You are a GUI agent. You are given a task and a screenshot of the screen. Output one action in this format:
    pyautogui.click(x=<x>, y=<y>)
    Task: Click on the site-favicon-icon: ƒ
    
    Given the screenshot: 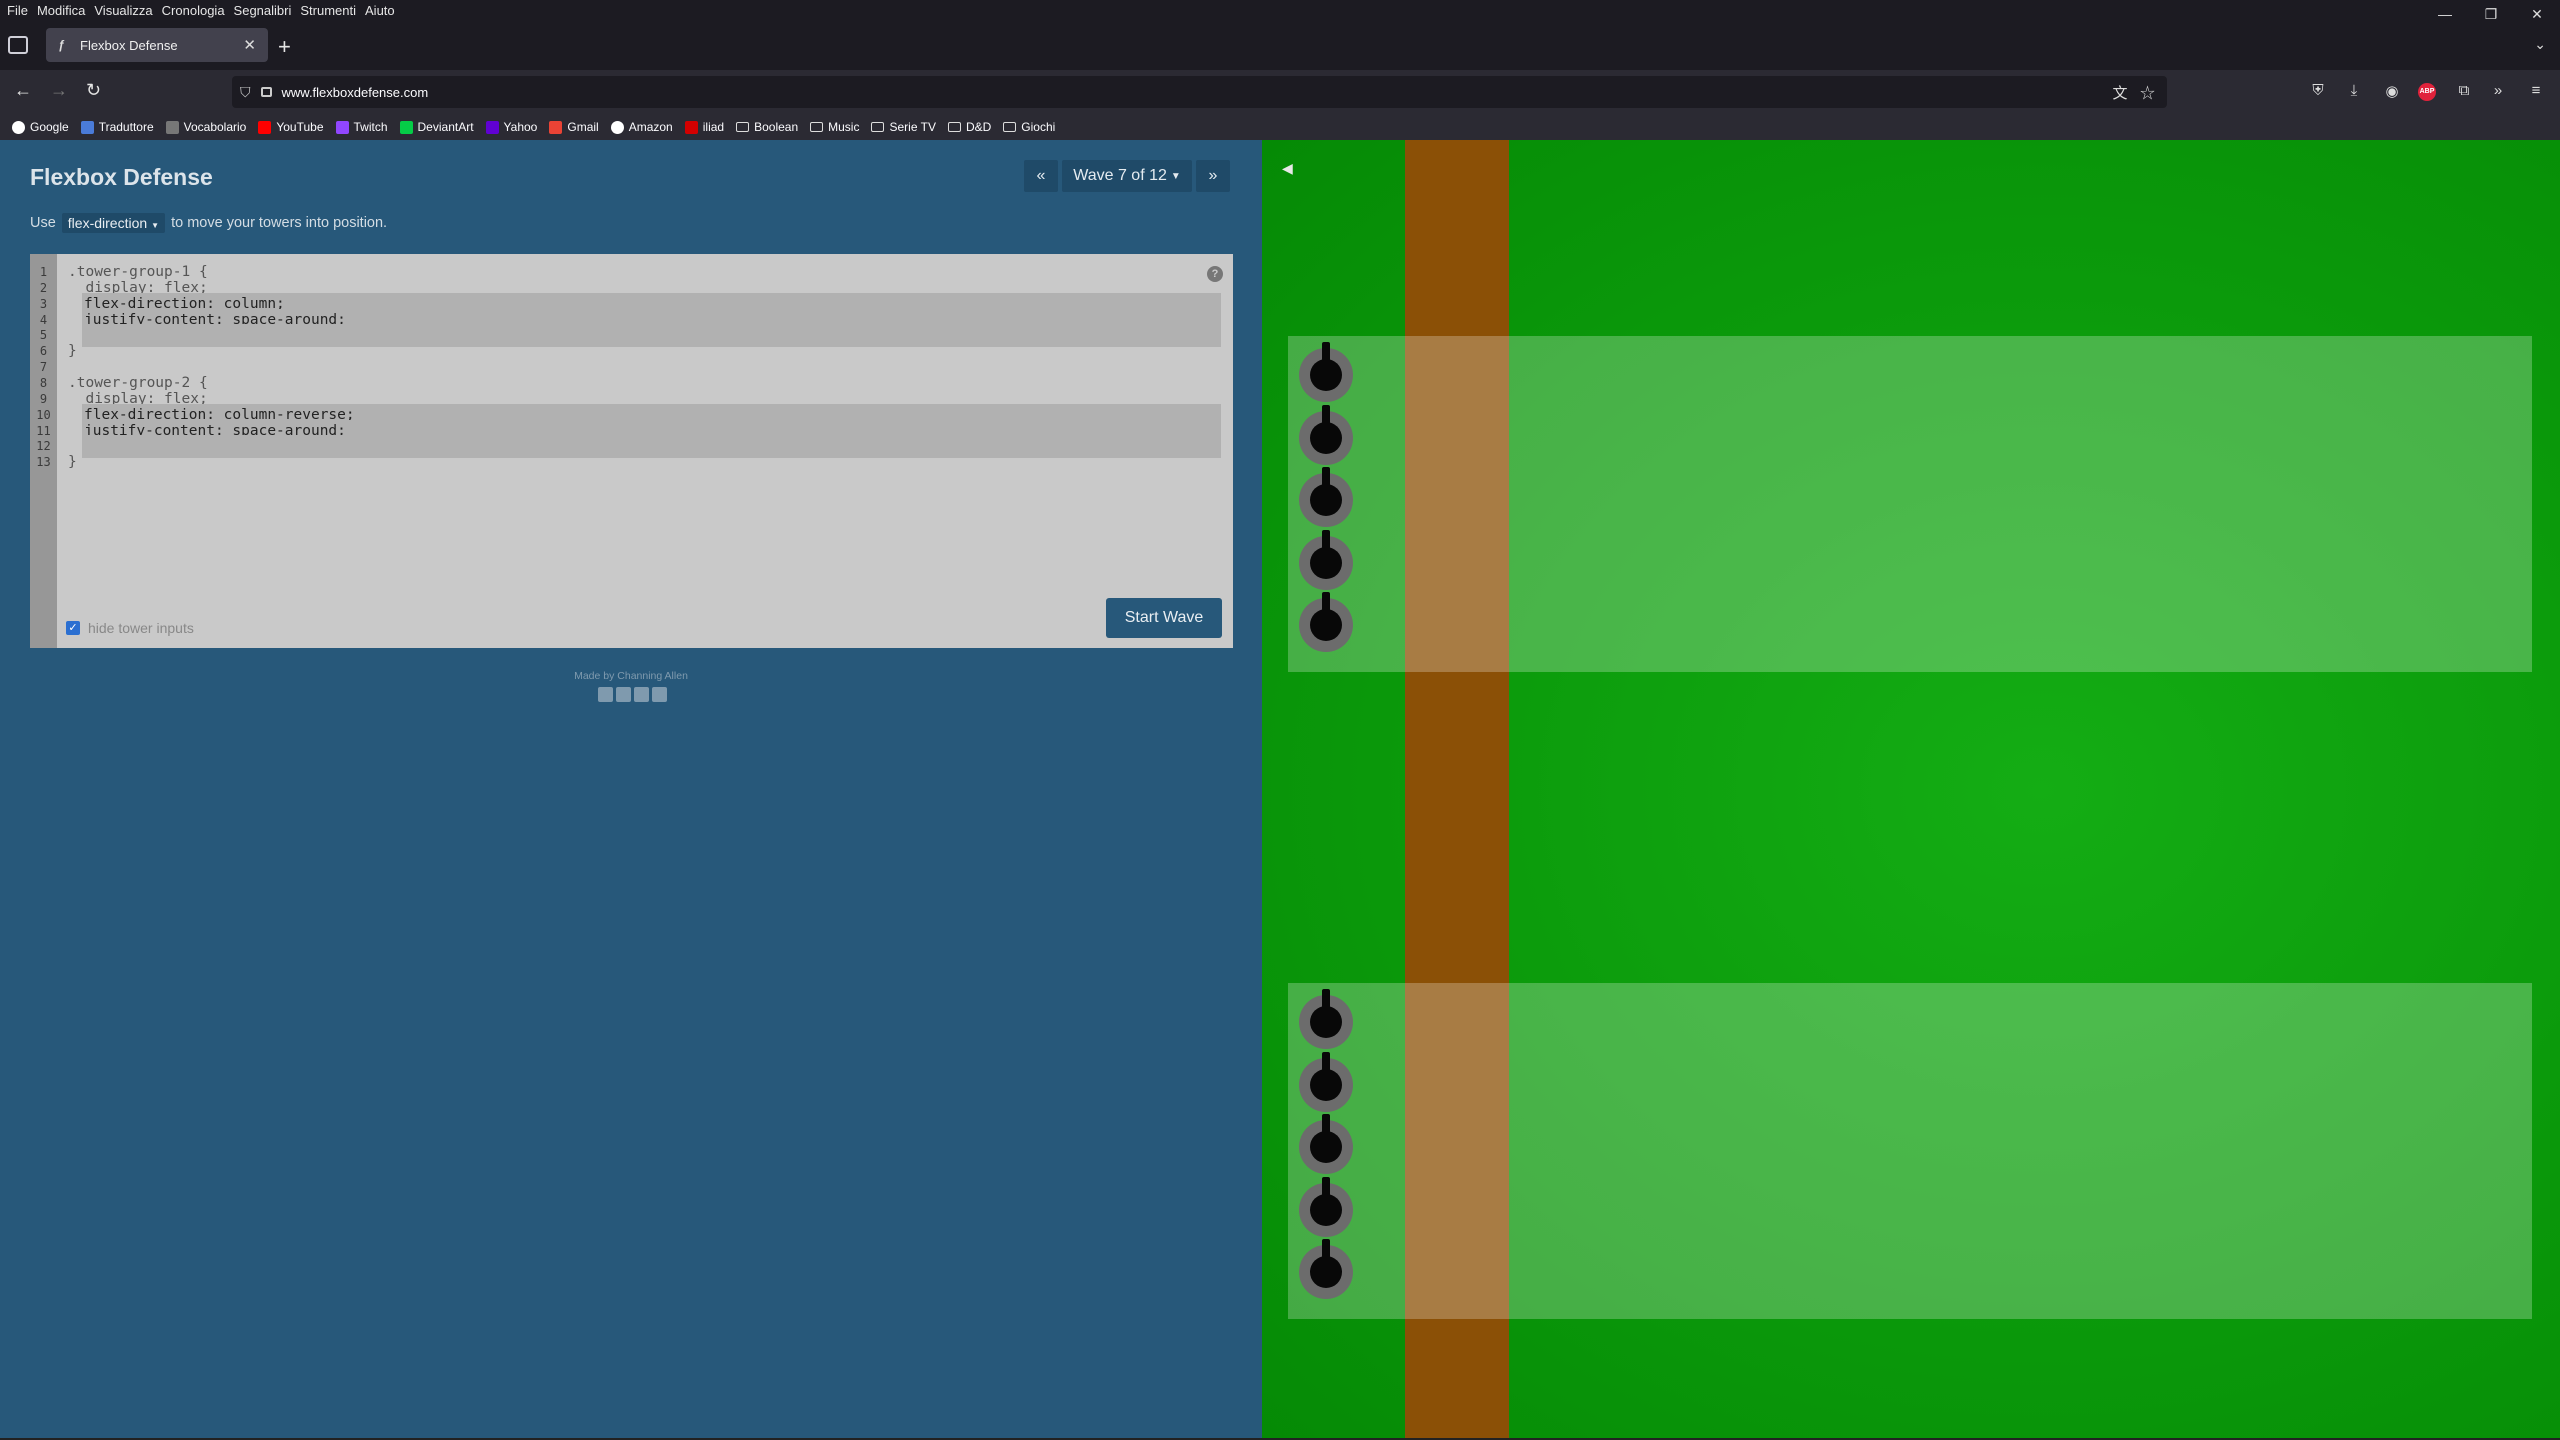 What is the action you would take?
    pyautogui.click(x=61, y=45)
    